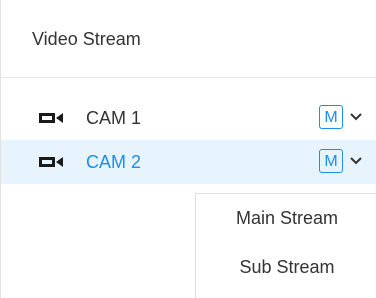  I want to click on camera-label: CAM 1, so click(114, 118).